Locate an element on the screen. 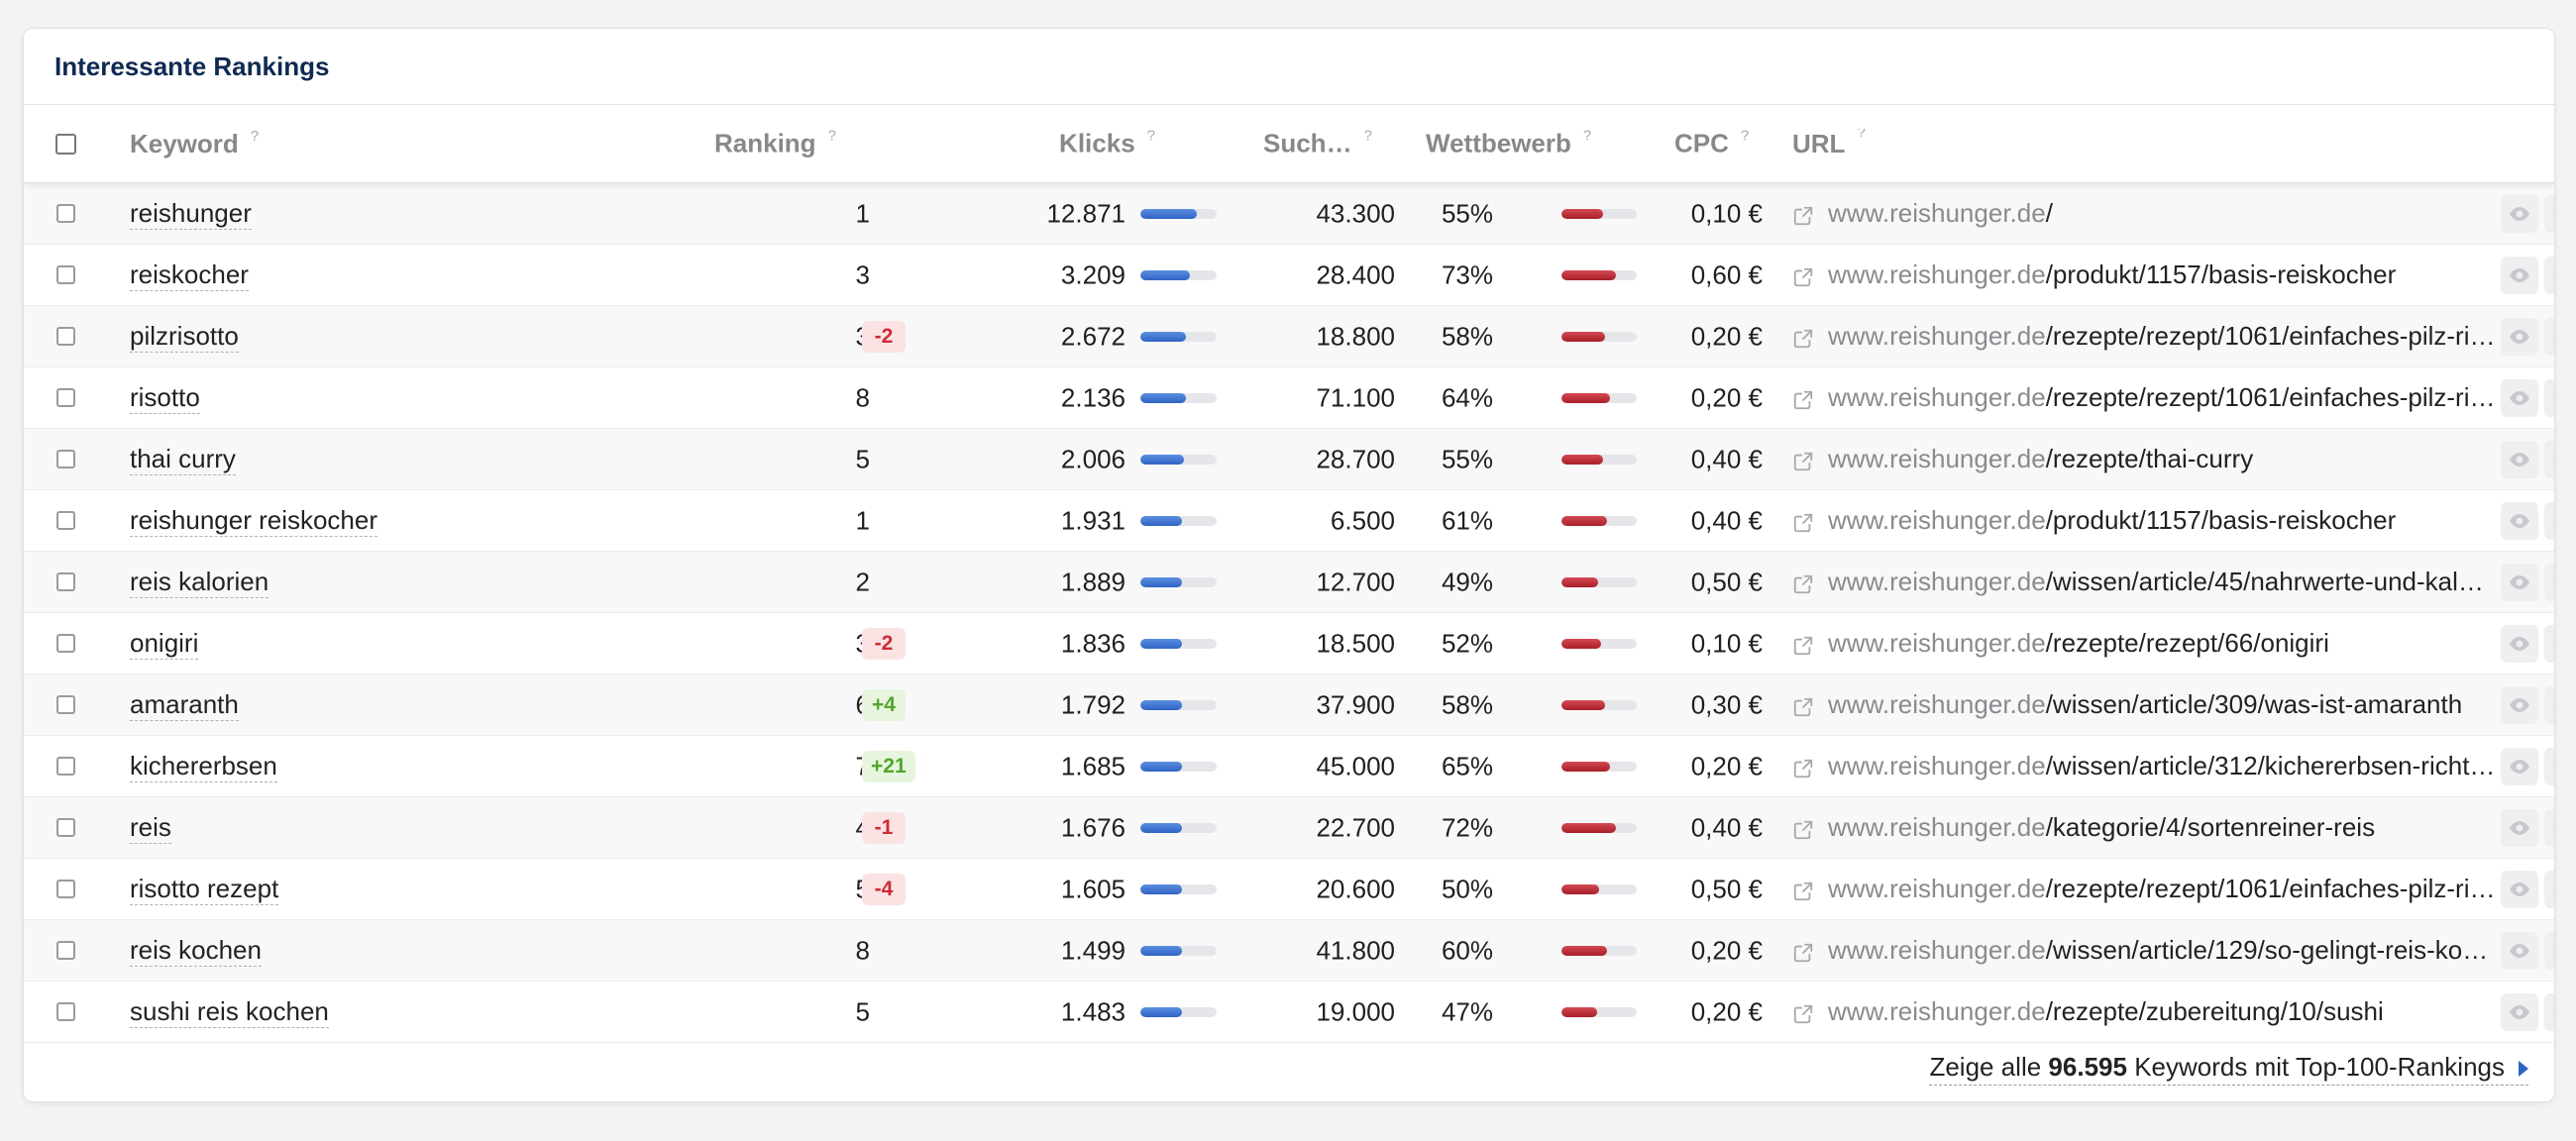 This screenshot has width=2576, height=1141. header-keyword: Keyword? is located at coordinates (411, 143).